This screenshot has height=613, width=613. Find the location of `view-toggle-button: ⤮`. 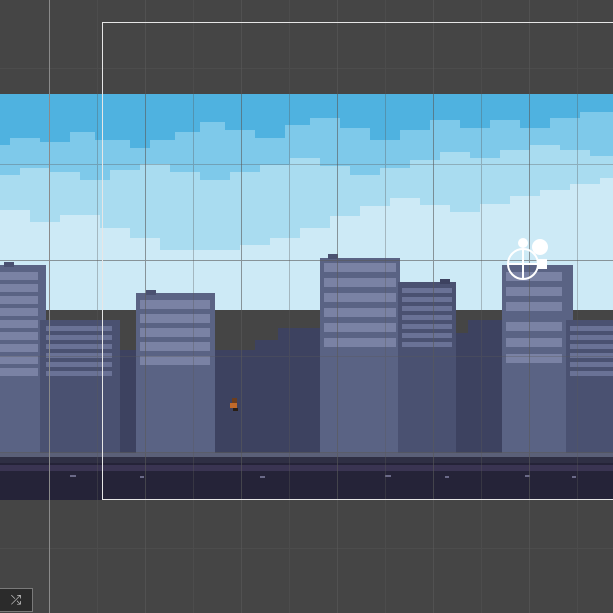

view-toggle-button: ⤮ is located at coordinates (16, 600).